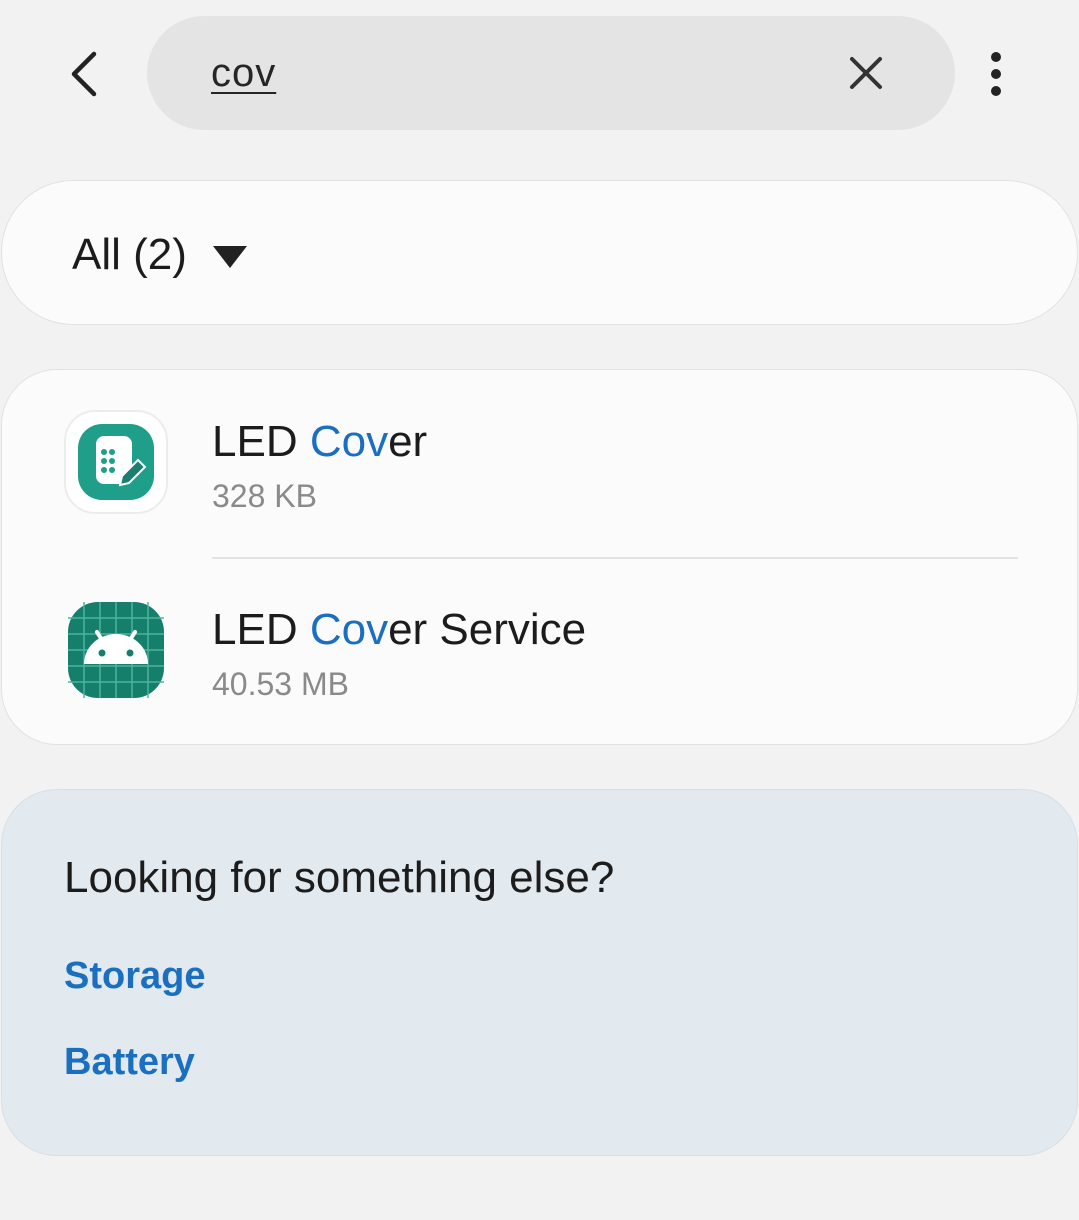  Describe the element at coordinates (129, 254) in the screenshot. I see `filter-dropdown-label: All (2)` at that location.